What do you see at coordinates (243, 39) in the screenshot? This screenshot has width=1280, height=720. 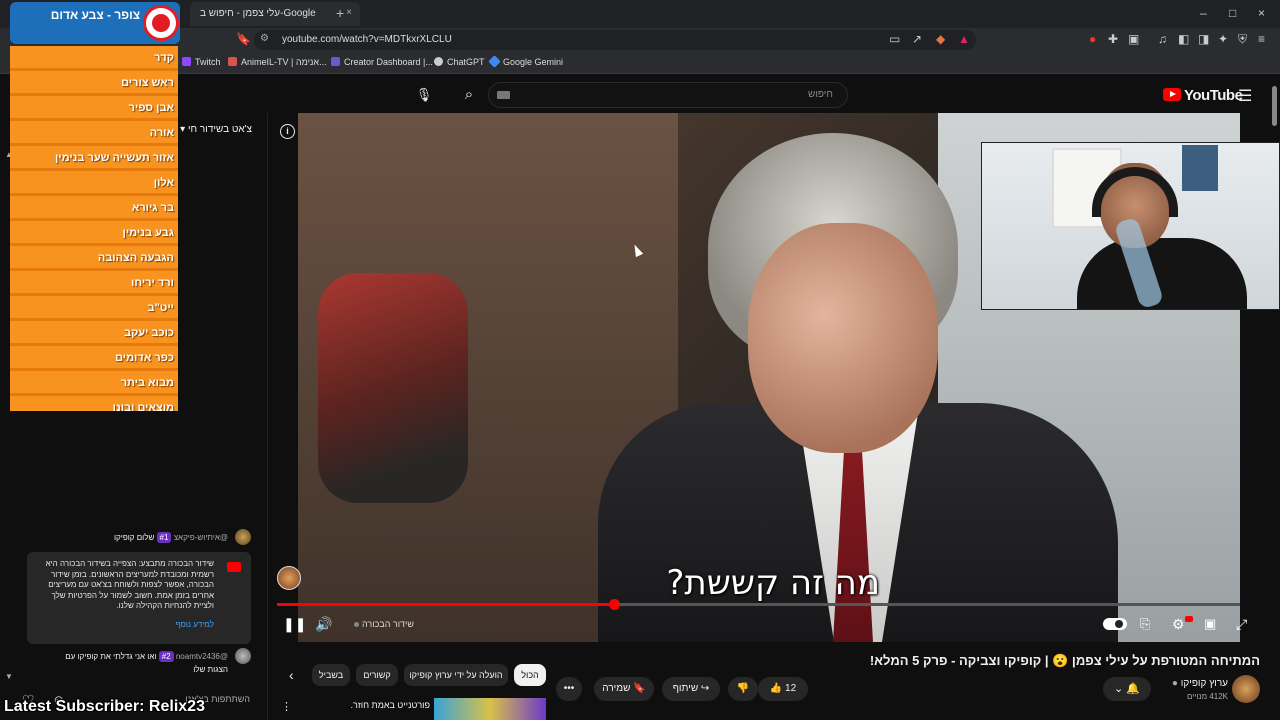 I see `bookmark-icon: 🔖` at bounding box center [243, 39].